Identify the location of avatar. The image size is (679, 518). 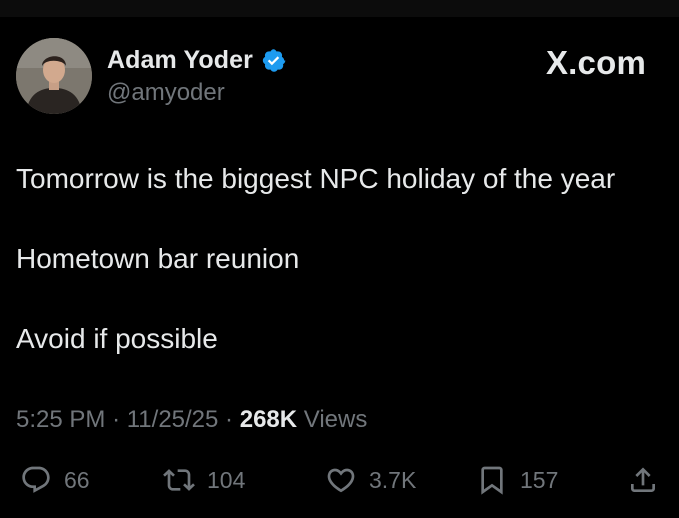
(54, 76).